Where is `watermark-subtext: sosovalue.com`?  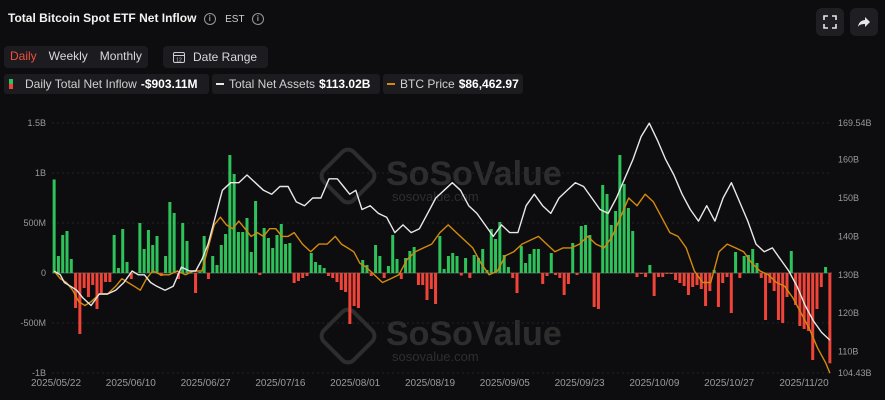
watermark-subtext: sosovalue.com is located at coordinates (435, 356).